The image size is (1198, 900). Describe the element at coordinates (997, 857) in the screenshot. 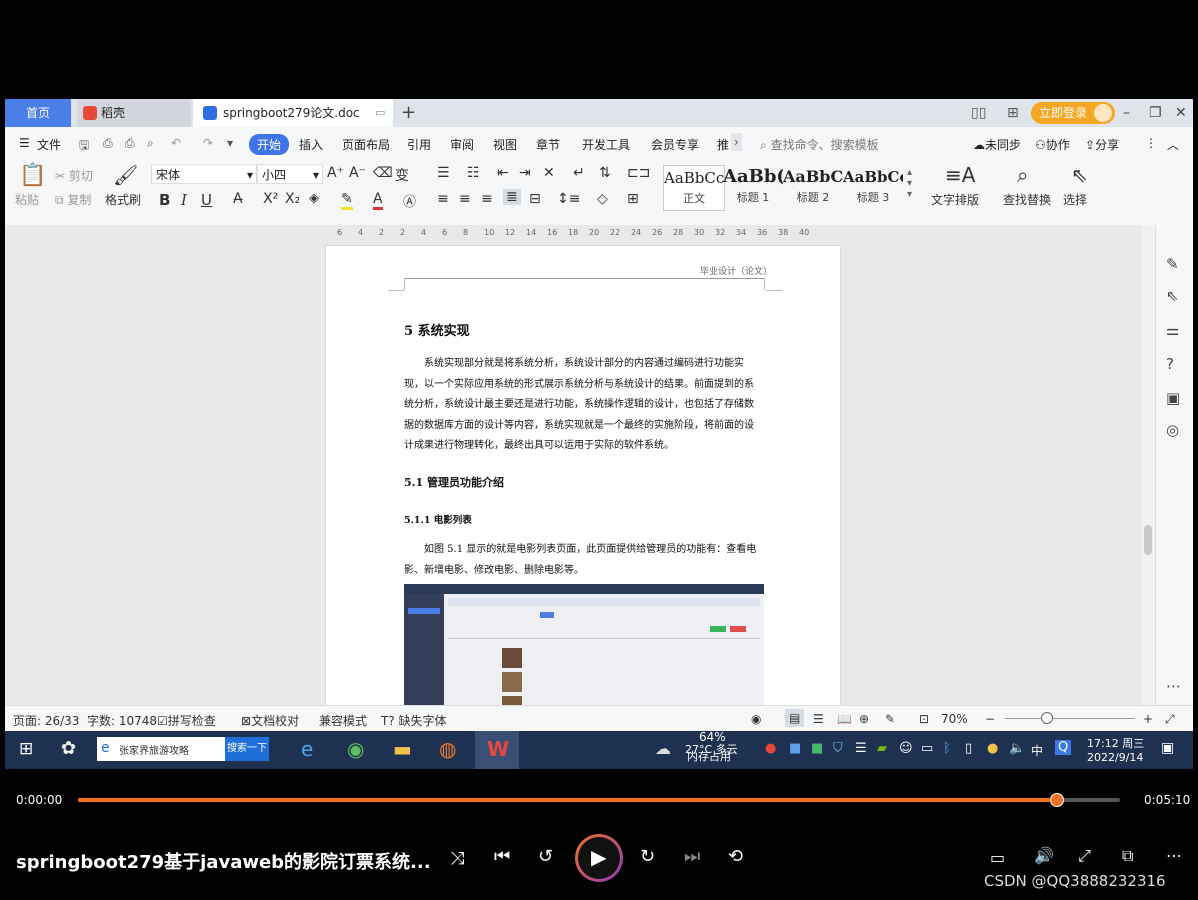

I see `subtitles-icon: ▭` at that location.